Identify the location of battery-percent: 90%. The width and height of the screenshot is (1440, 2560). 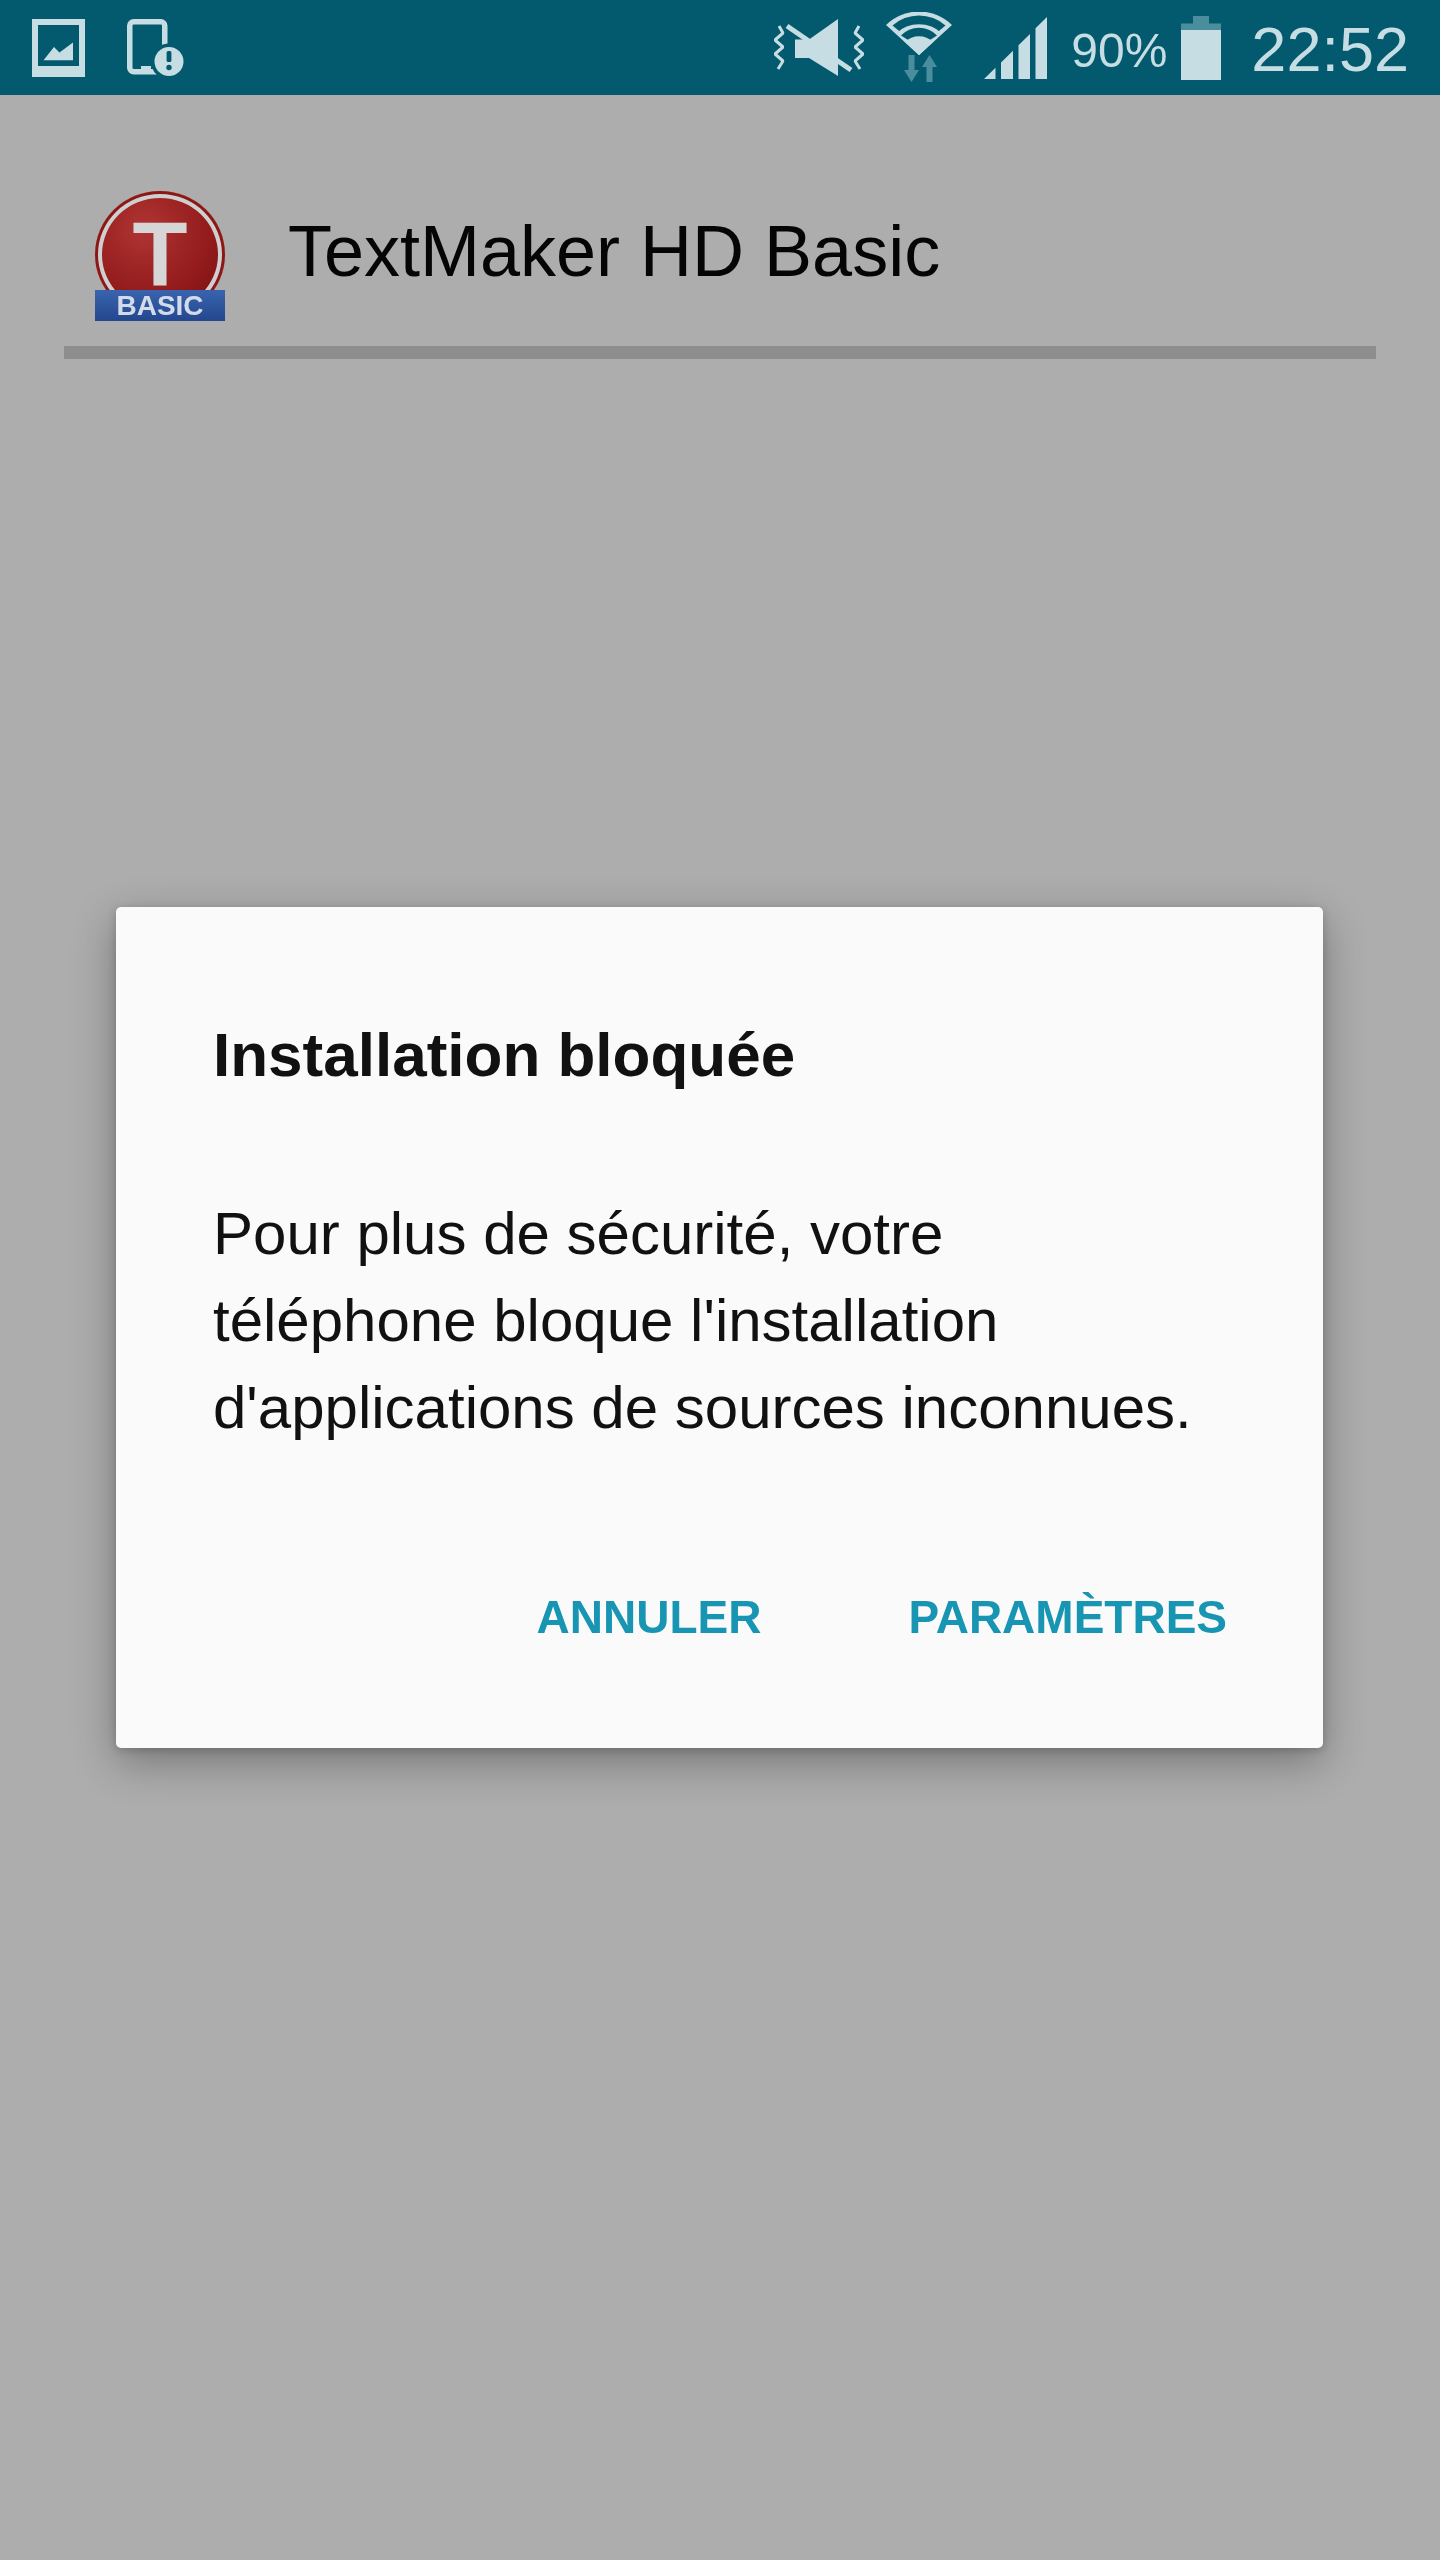
(1119, 50).